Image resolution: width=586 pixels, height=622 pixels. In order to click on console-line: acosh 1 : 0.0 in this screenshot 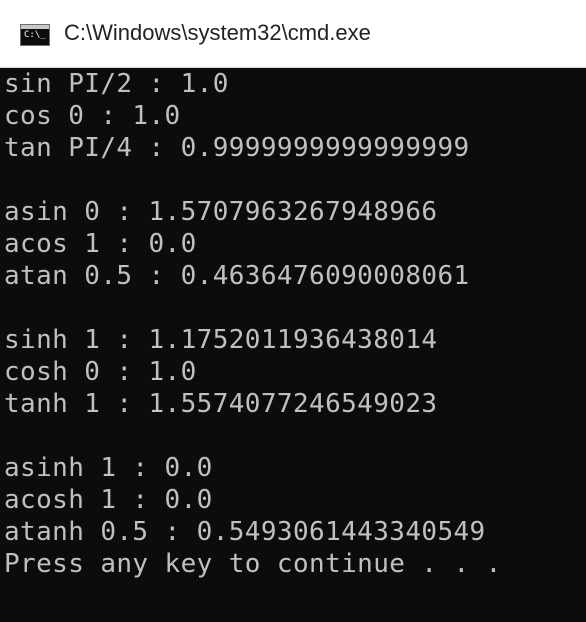, I will do `click(108, 500)`.